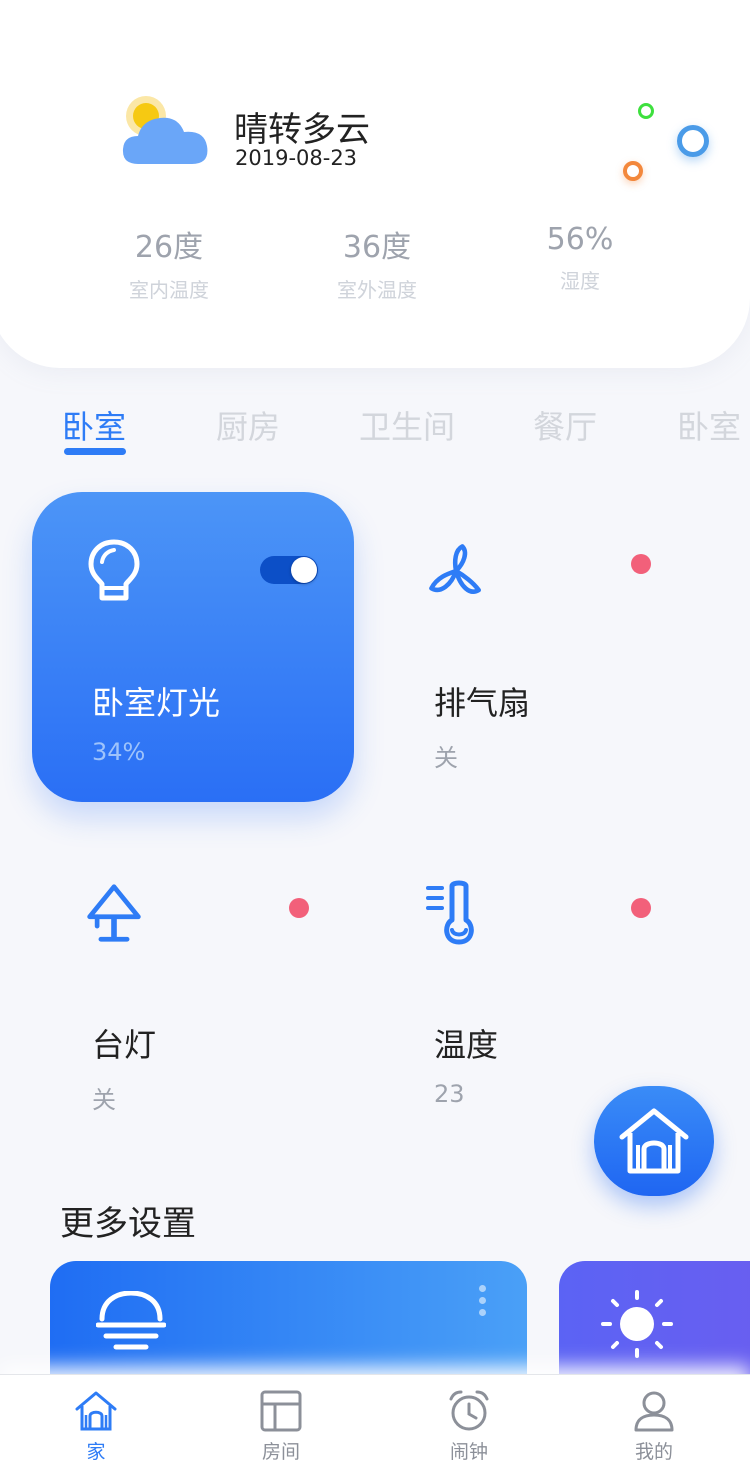 Image resolution: width=750 pixels, height=1474 pixels. I want to click on light-toggle, so click(289, 570).